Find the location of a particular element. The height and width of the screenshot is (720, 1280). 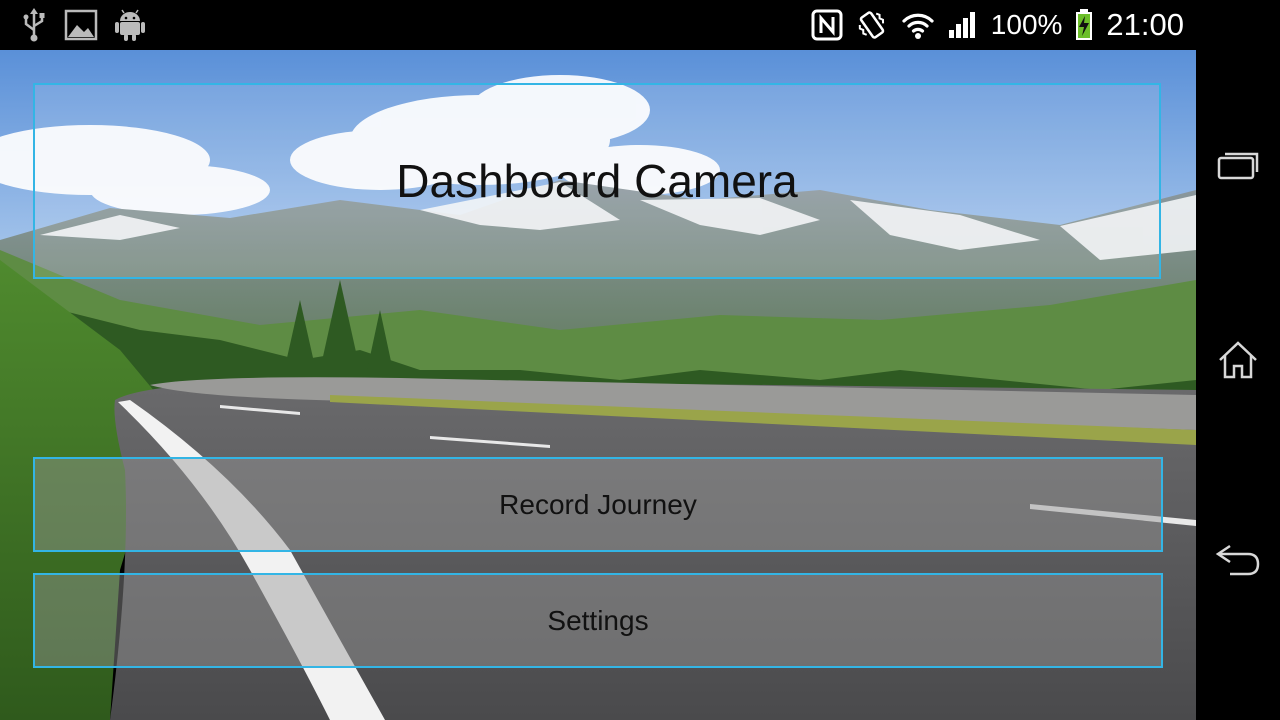

vibrate-icon is located at coordinates (871, 25).